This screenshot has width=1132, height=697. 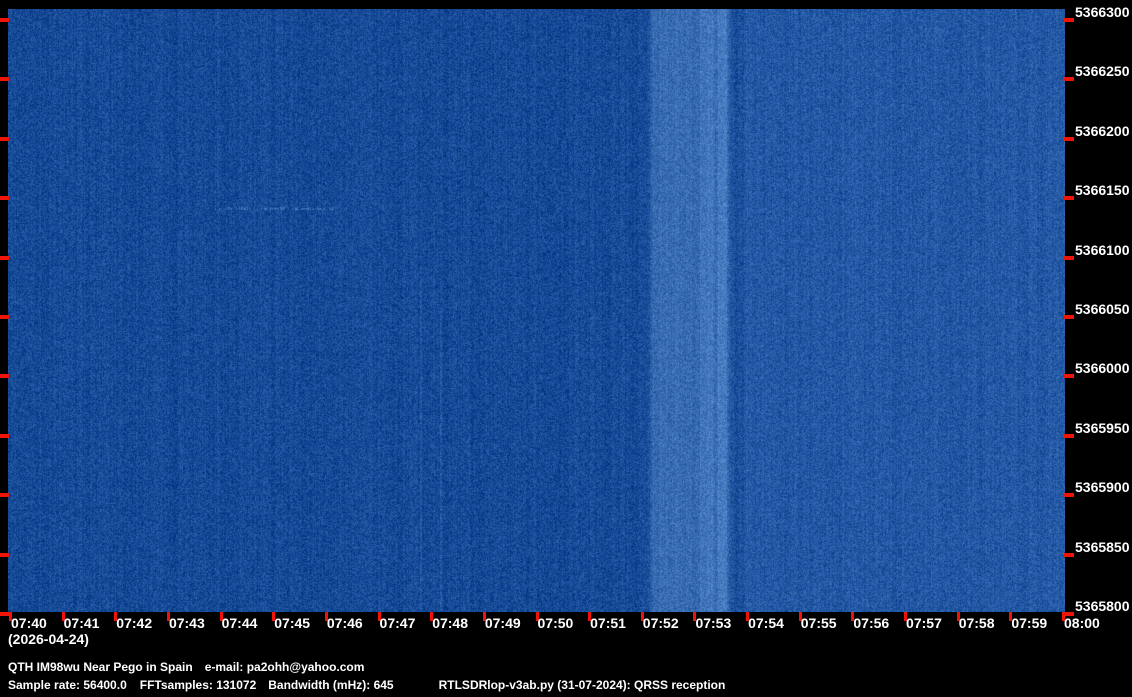 I want to click on freq-axis-label: 5366300, so click(x=1102, y=12).